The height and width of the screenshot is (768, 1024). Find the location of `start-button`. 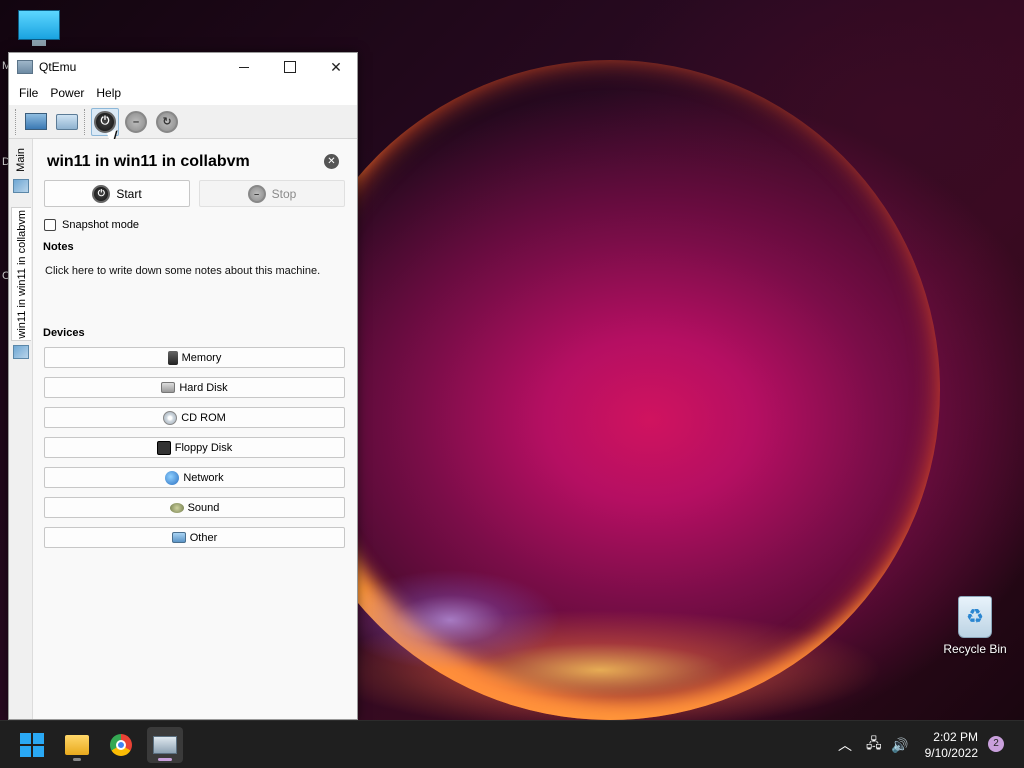

start-button is located at coordinates (32, 745).